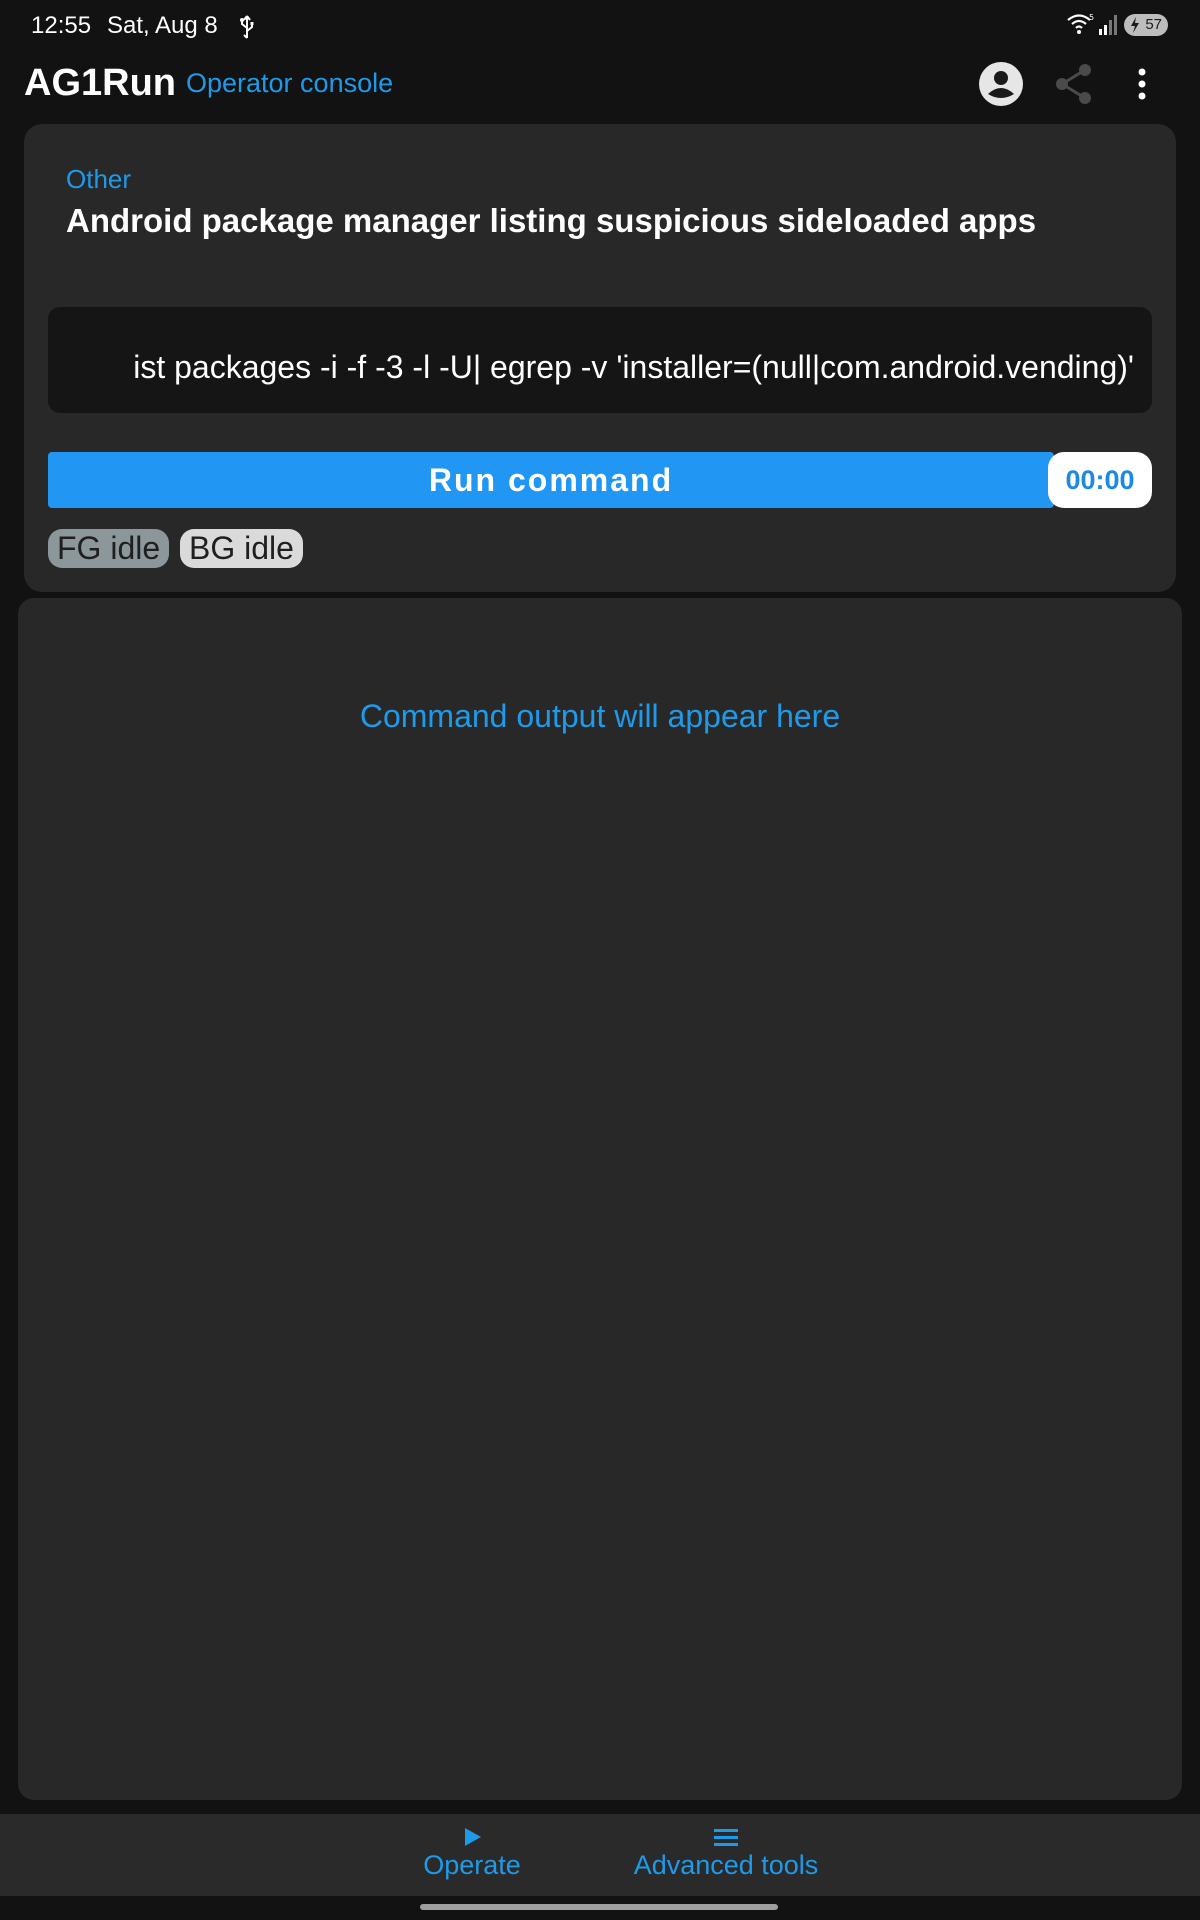  What do you see at coordinates (162, 25) in the screenshot?
I see `status-date: Sat, Aug 8` at bounding box center [162, 25].